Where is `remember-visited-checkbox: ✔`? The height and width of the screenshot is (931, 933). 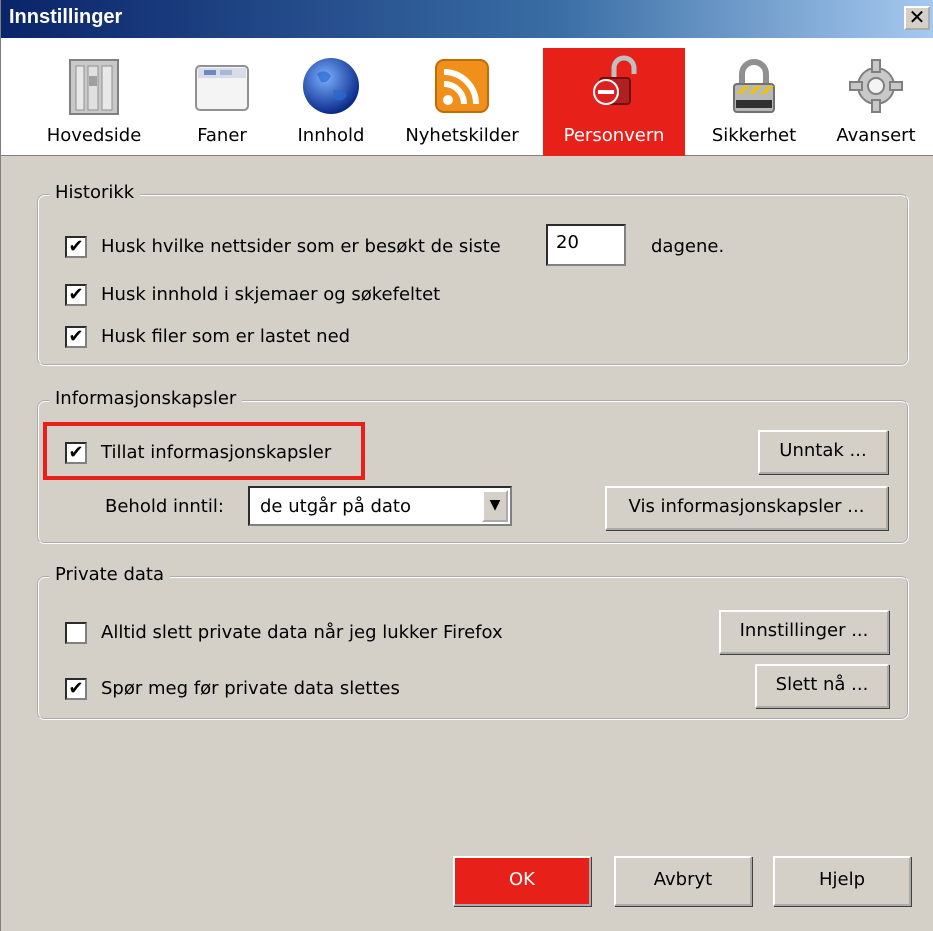 remember-visited-checkbox: ✔ is located at coordinates (76, 247).